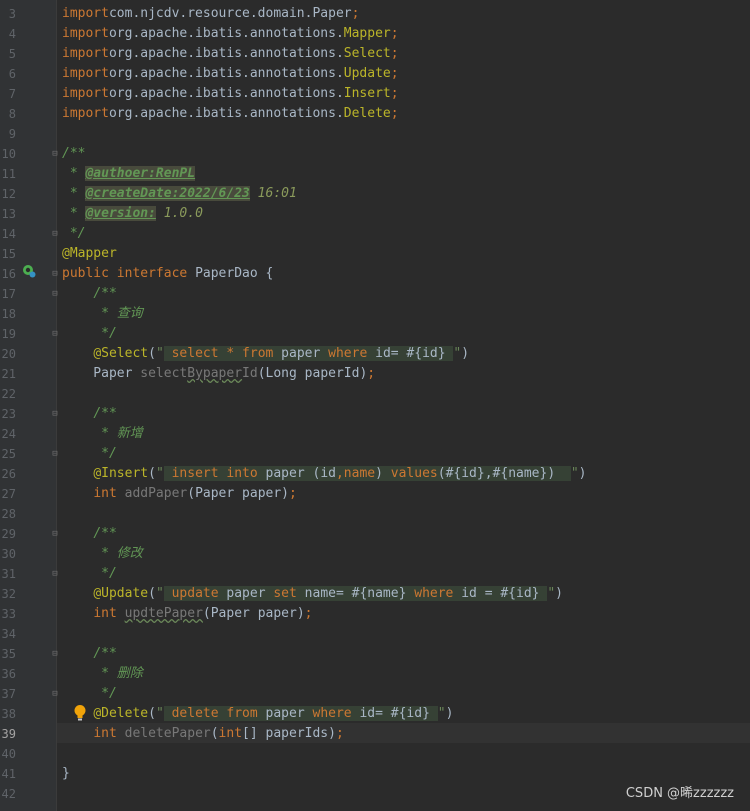 The width and height of the screenshot is (750, 811). Describe the element at coordinates (8, 754) in the screenshot. I see `line-number: 40` at that location.